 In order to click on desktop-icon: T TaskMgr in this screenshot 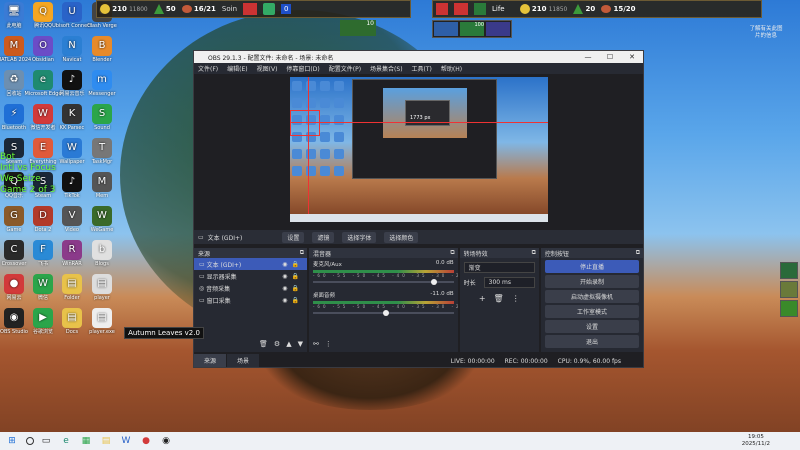, I will do `click(102, 151)`.